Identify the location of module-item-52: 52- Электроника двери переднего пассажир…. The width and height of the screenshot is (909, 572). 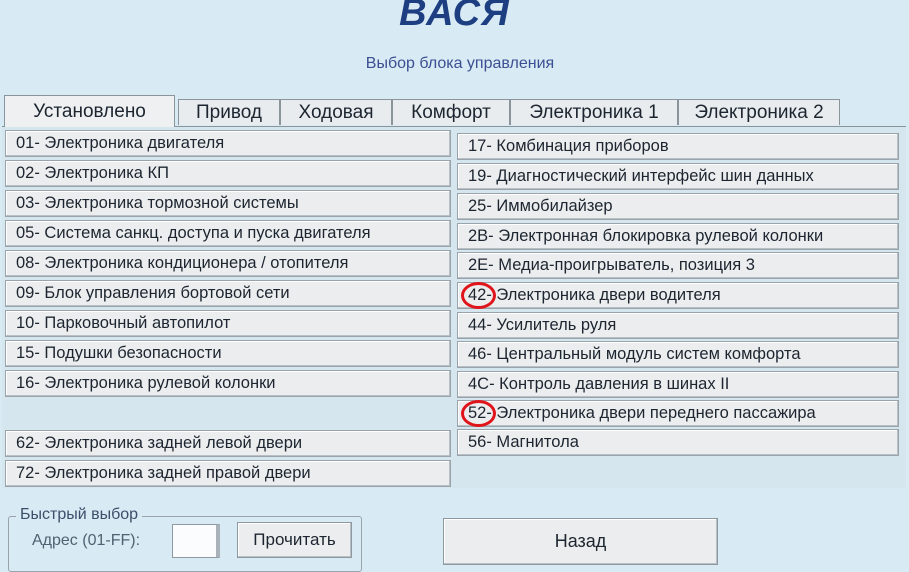
(678, 413).